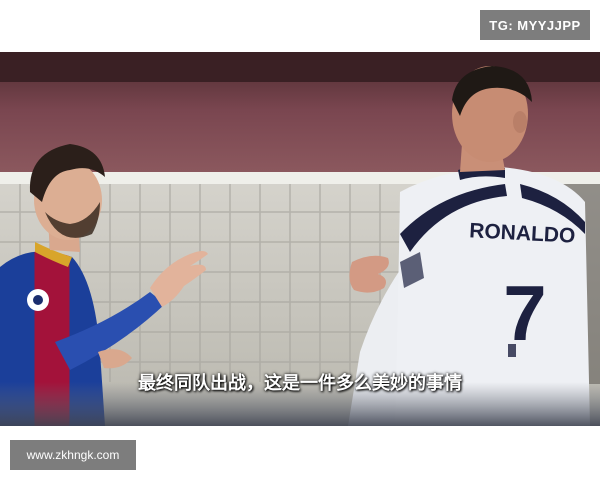 This screenshot has height=480, width=600. Describe the element at coordinates (73, 455) in the screenshot. I see `website-watermark: www.zkhngk.com` at that location.